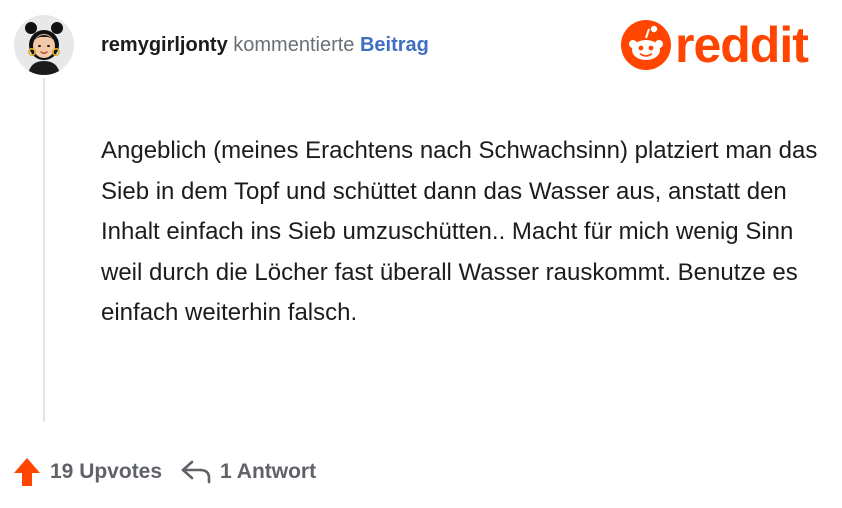 The image size is (842, 508). I want to click on upvote-count: 19 Upvotes, so click(106, 471).